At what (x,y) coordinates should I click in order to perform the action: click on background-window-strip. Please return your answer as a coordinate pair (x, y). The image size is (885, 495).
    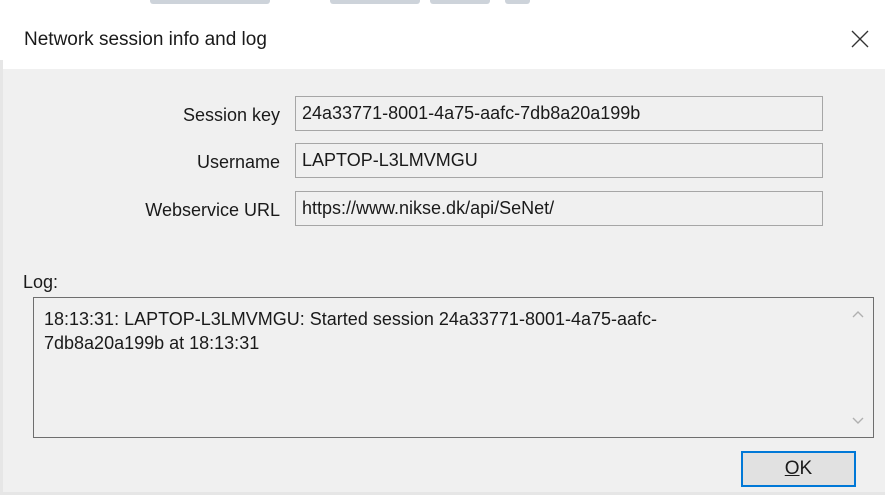
    Looking at the image, I should click on (442, 4).